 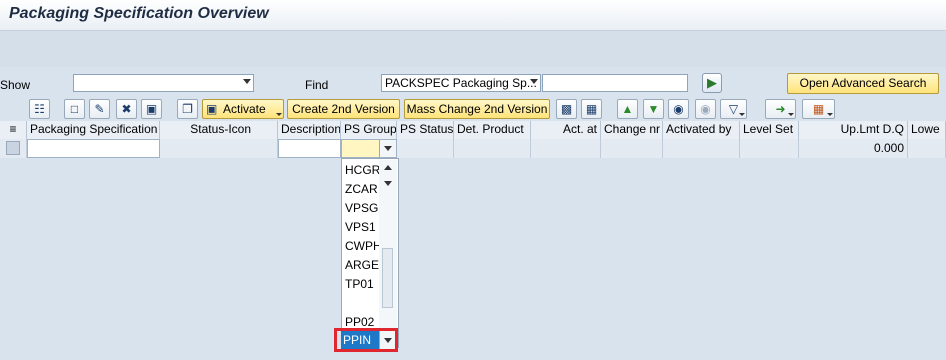 I want to click on column-header: Description, so click(x=309, y=130).